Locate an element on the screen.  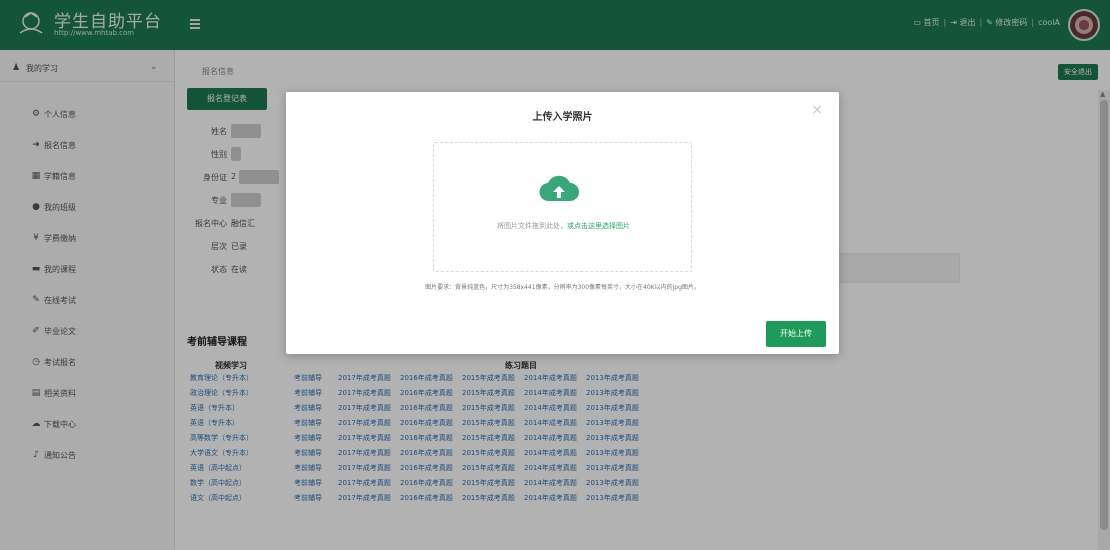
dialog-title: 上传入学照片 is located at coordinates (562, 117).